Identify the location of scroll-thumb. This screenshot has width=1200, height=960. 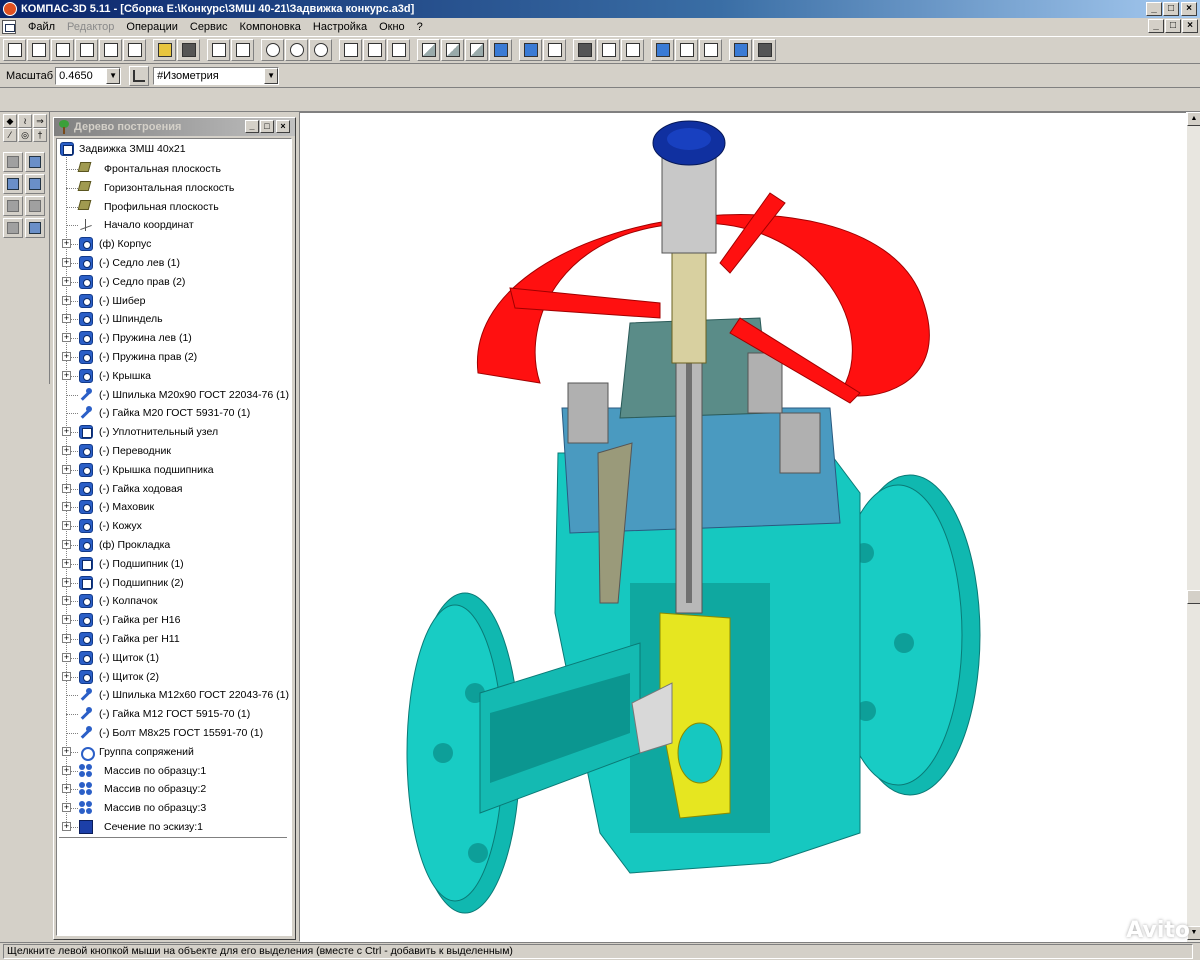
(1193, 597).